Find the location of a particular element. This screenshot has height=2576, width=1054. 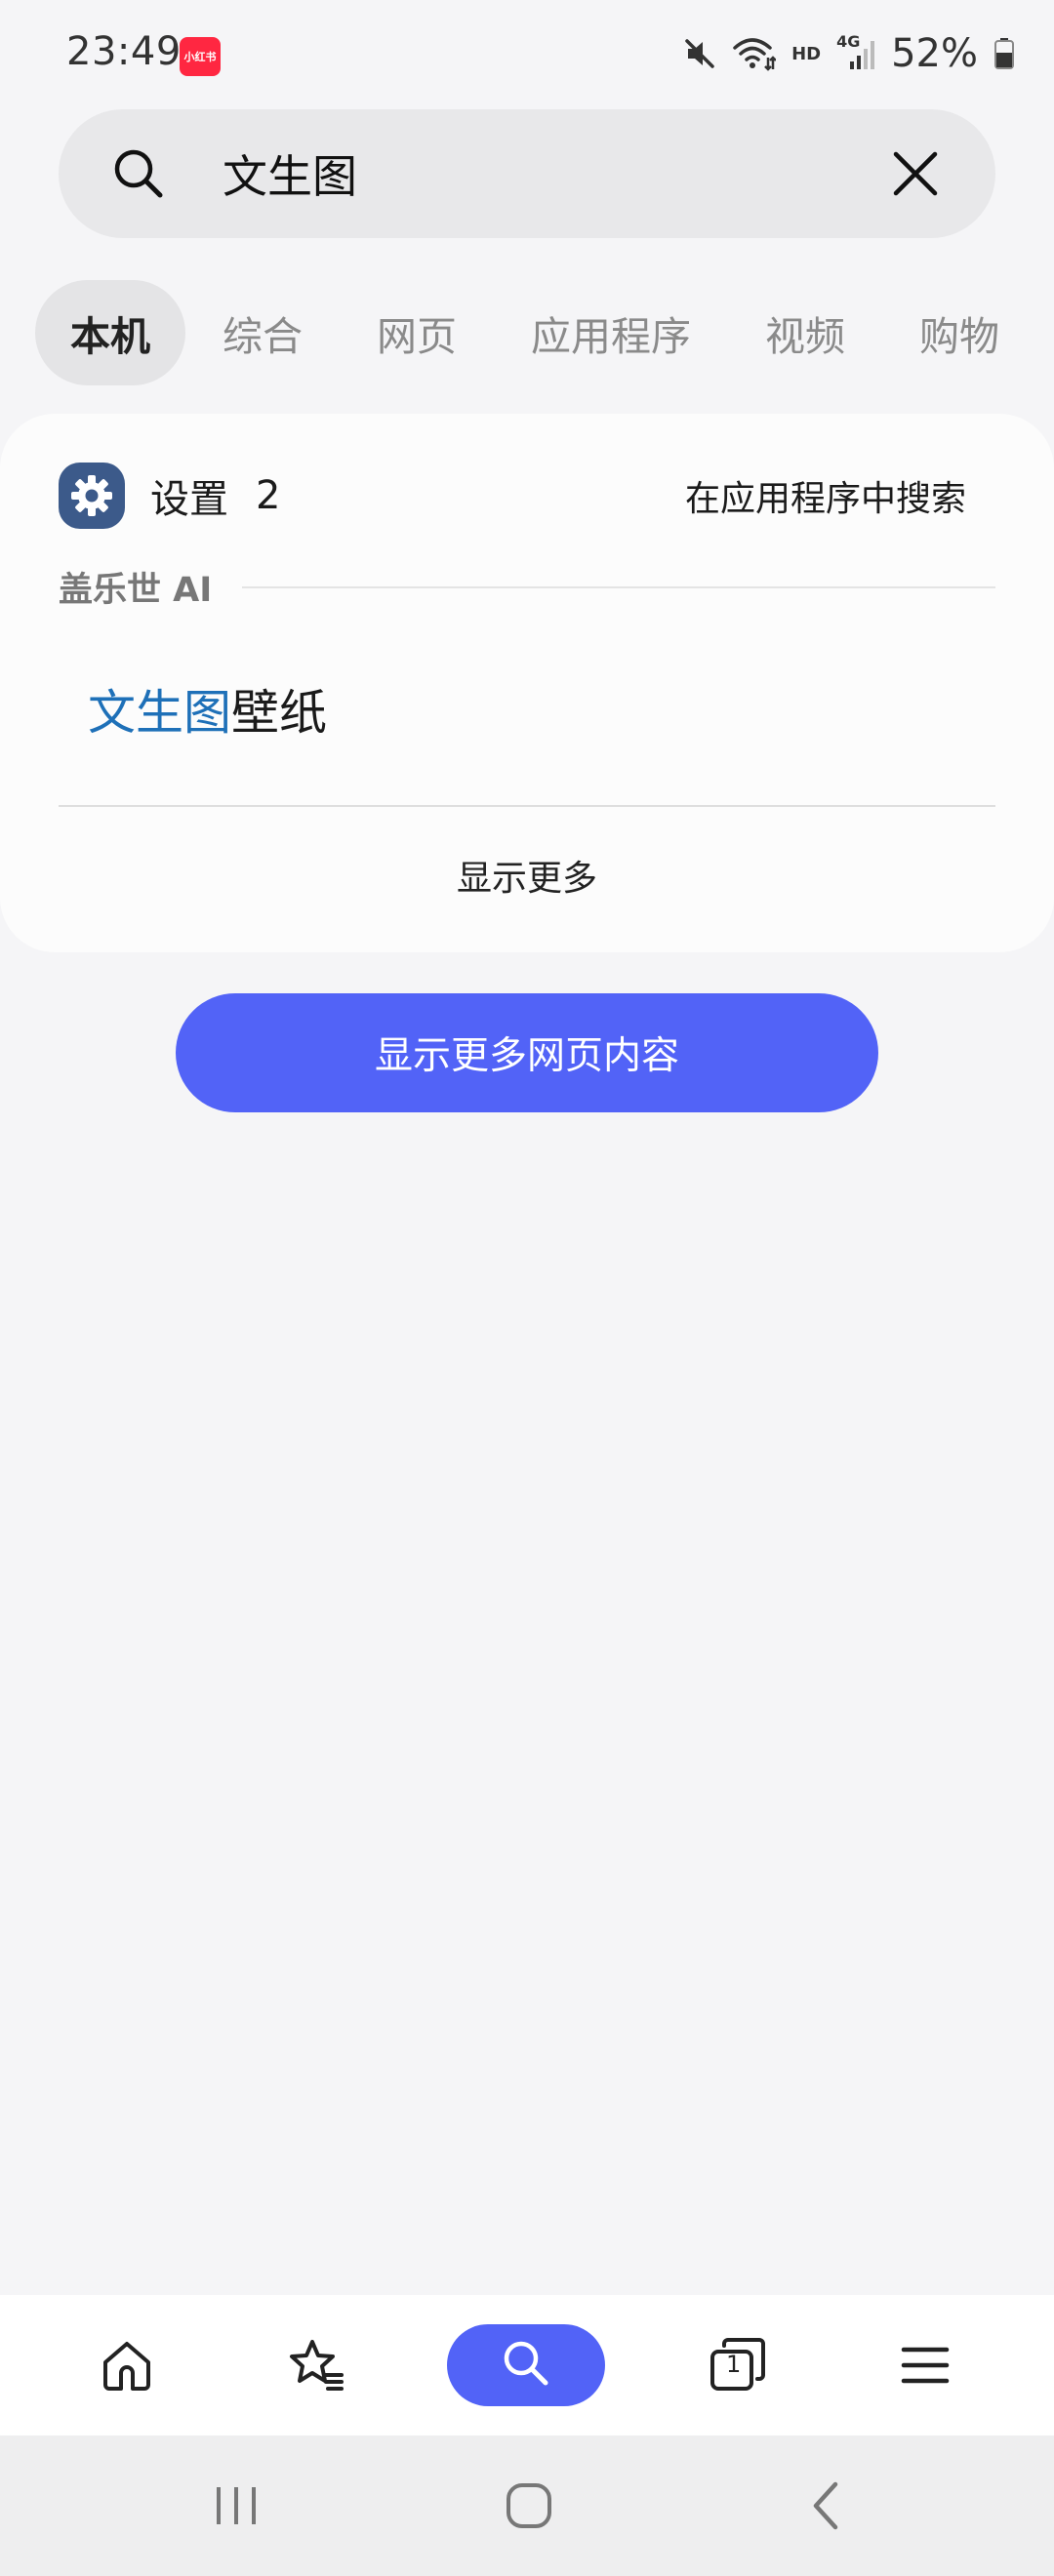

xiaohongshu-app-badge: 小红书 is located at coordinates (200, 56).